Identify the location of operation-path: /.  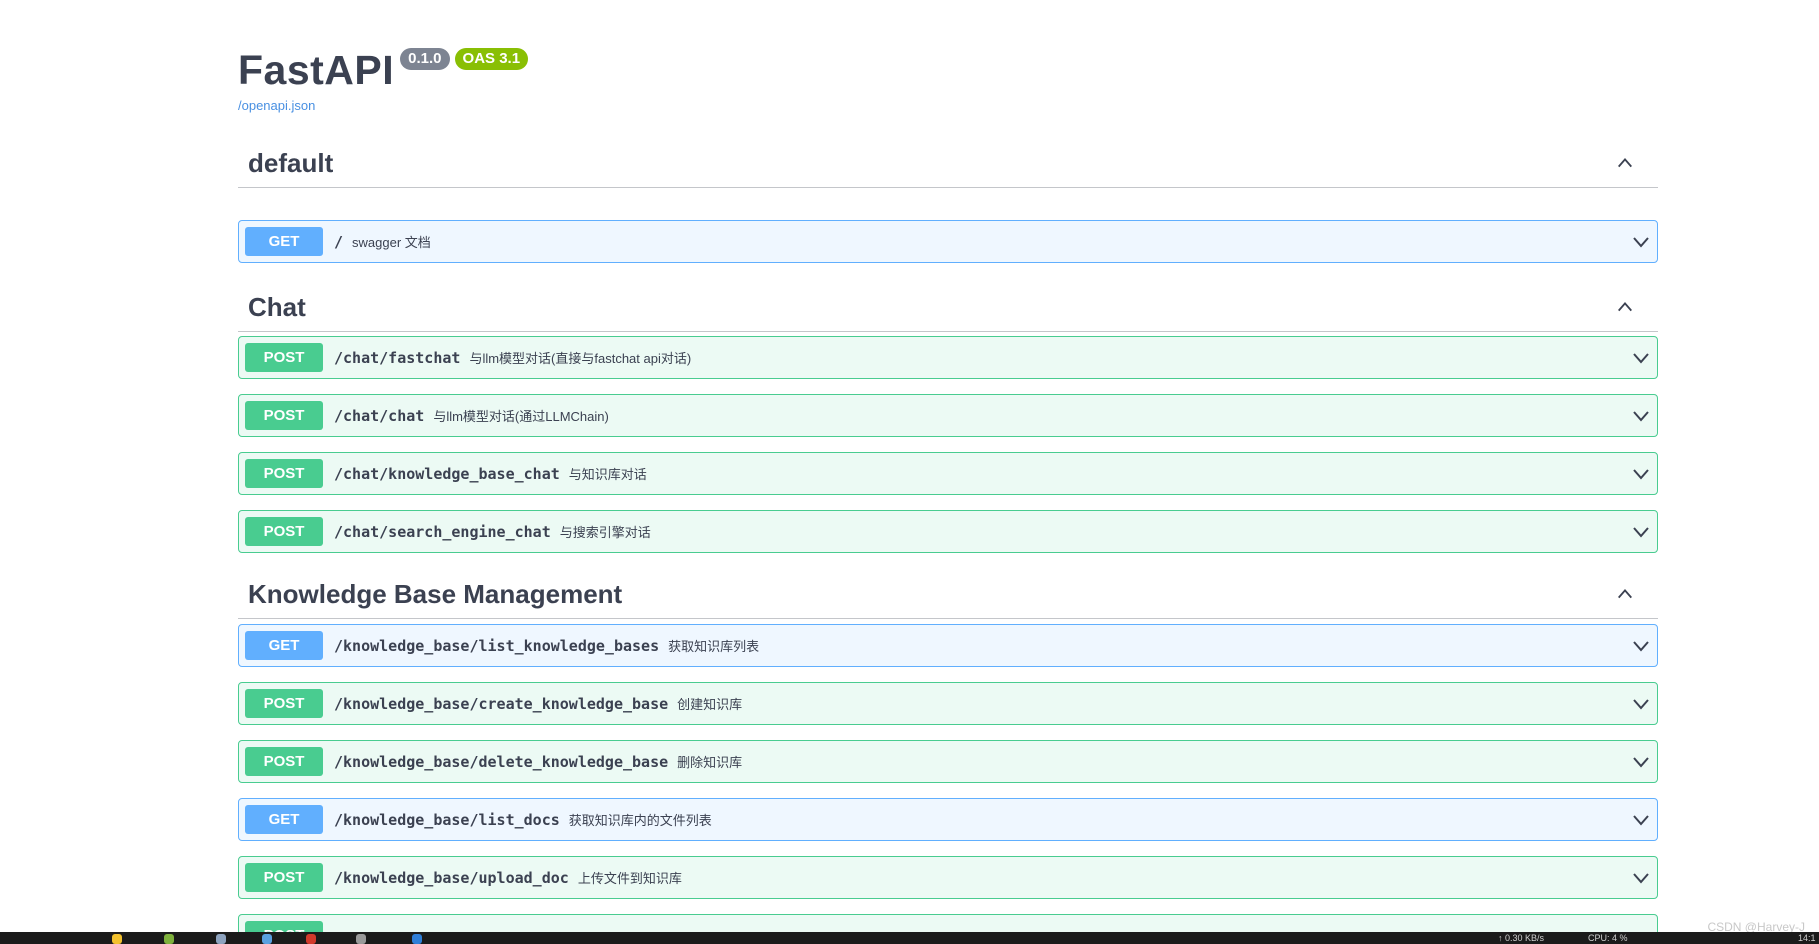
(339, 241).